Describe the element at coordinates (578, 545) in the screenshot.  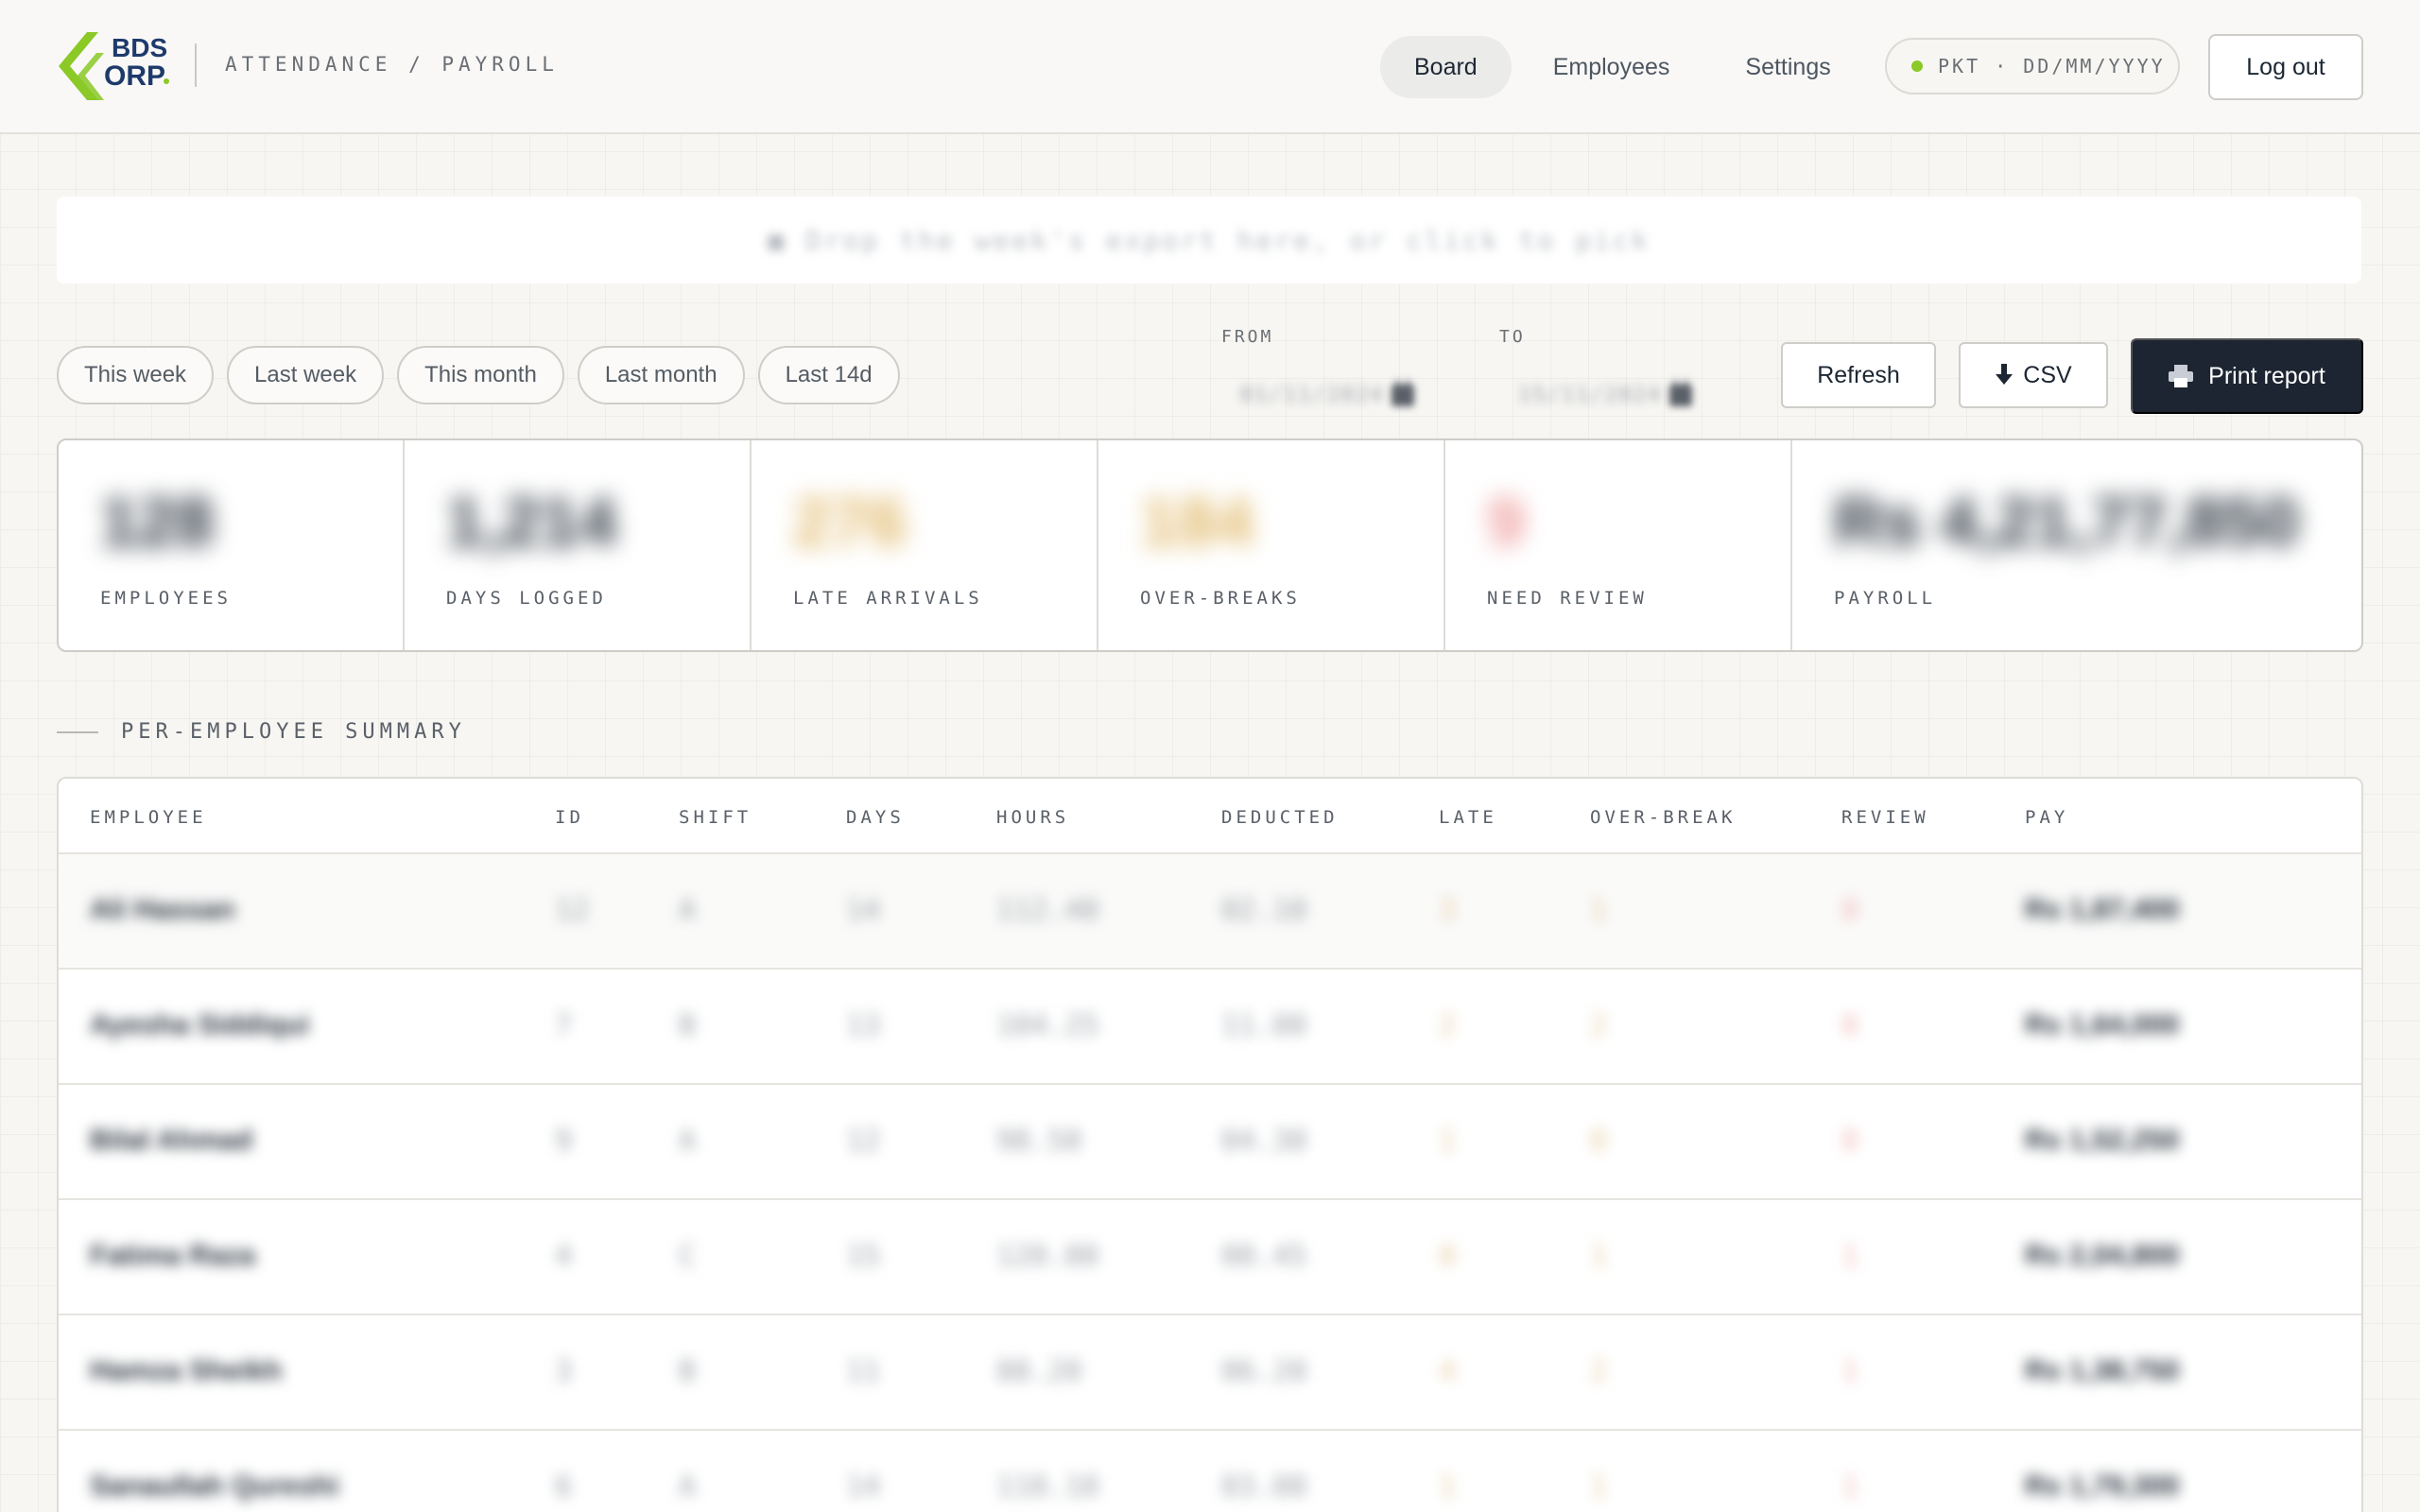
I see `stat-days-logged: 1,214 DAYS LOGGED` at that location.